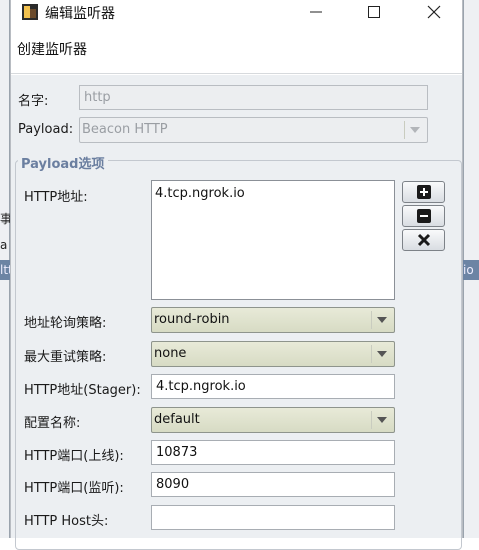 The height and width of the screenshot is (550, 479). What do you see at coordinates (33, 101) in the screenshot?
I see `name-label: 名字:` at bounding box center [33, 101].